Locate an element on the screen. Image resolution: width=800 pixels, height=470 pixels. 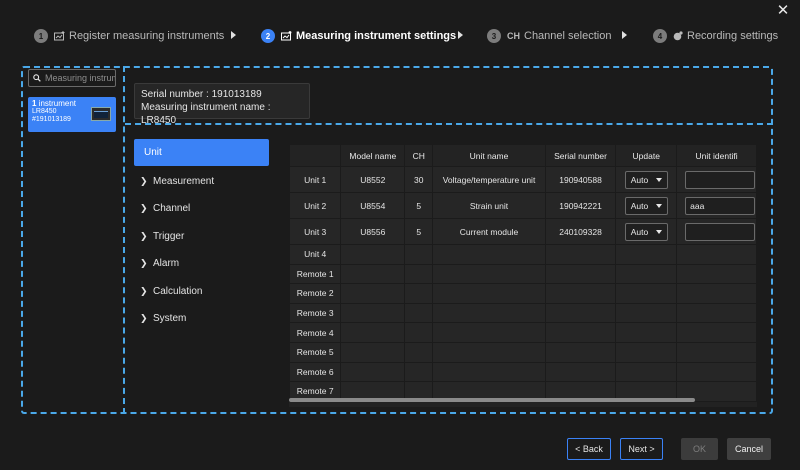
cancel-button: Cancel is located at coordinates (749, 449).